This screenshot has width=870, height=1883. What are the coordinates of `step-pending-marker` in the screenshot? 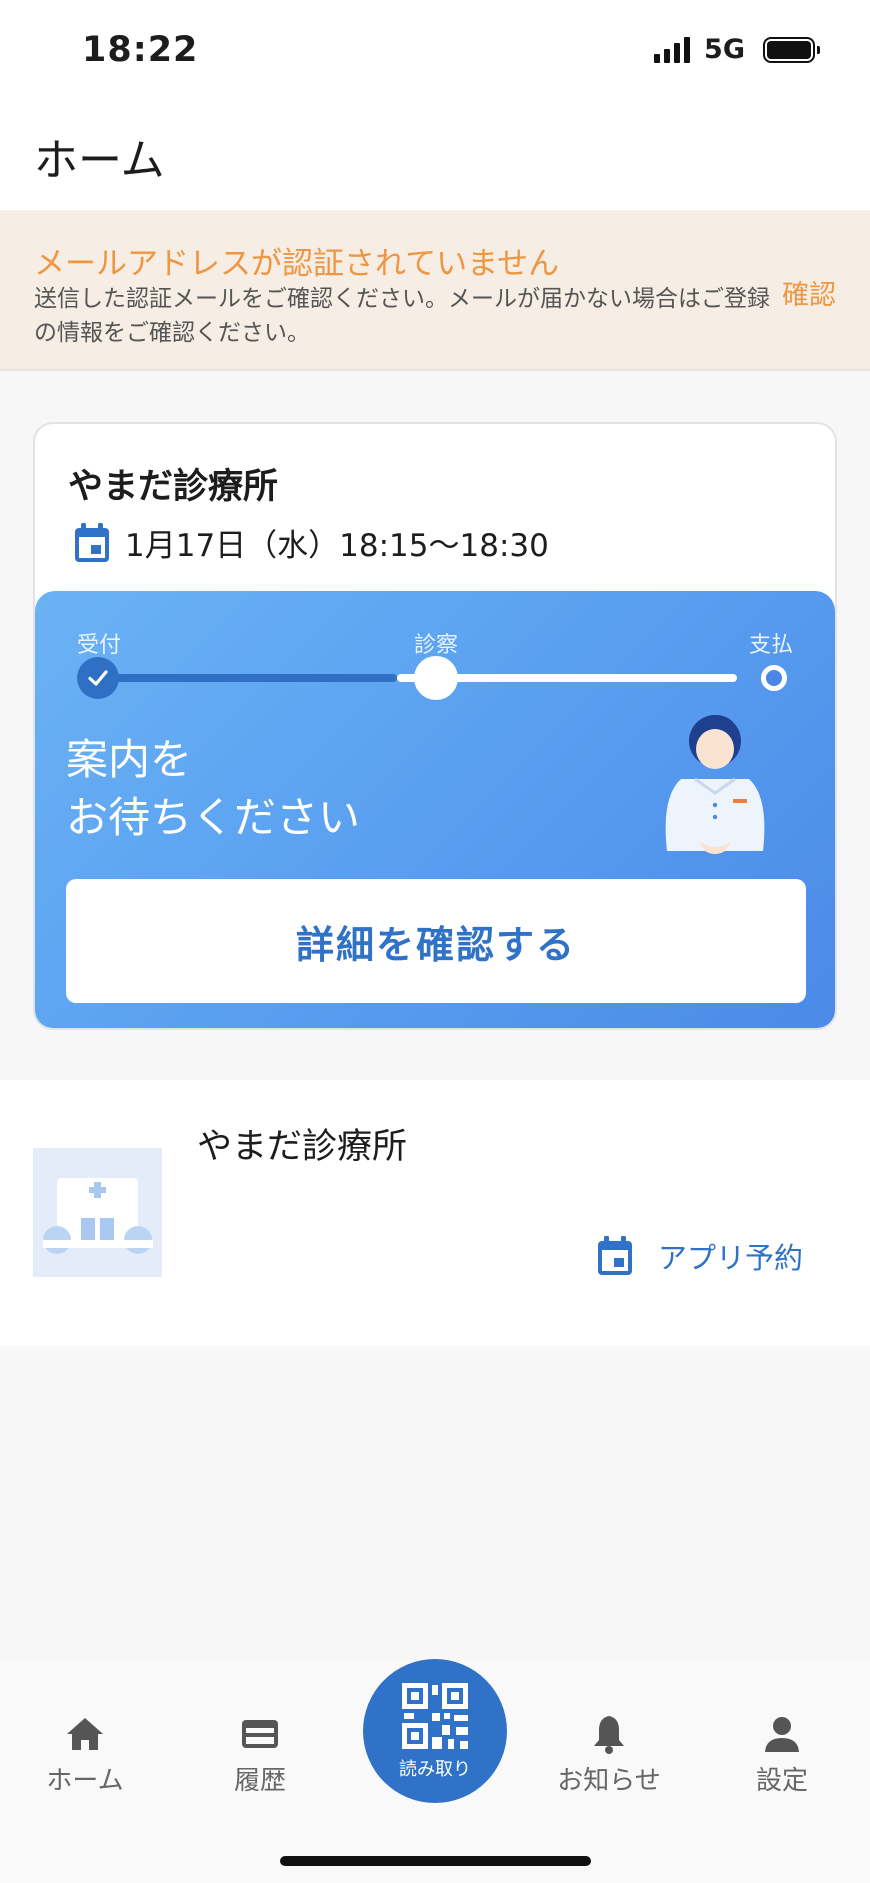 It's located at (774, 678).